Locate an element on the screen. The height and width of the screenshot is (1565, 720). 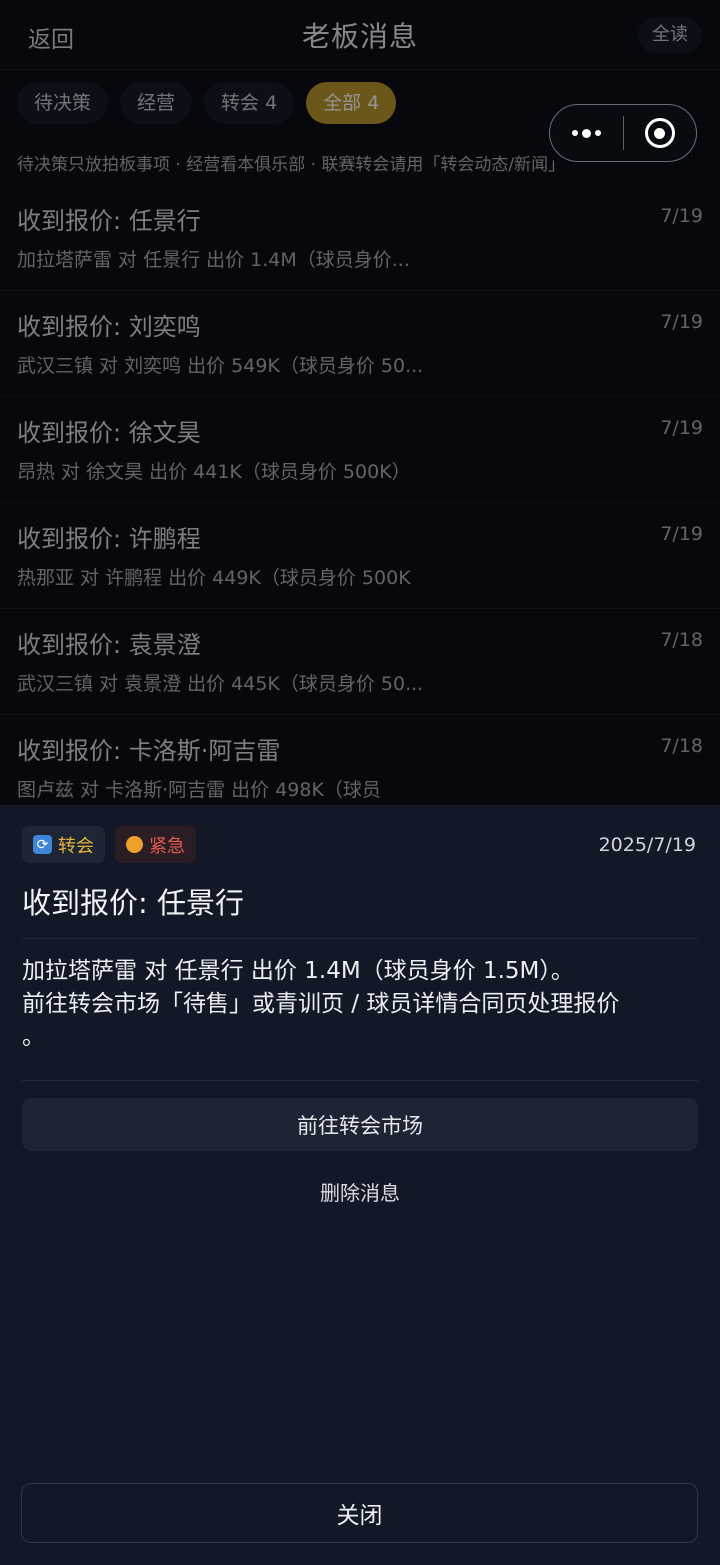
urgent-tag-label: 紧急 is located at coordinates (167, 846).